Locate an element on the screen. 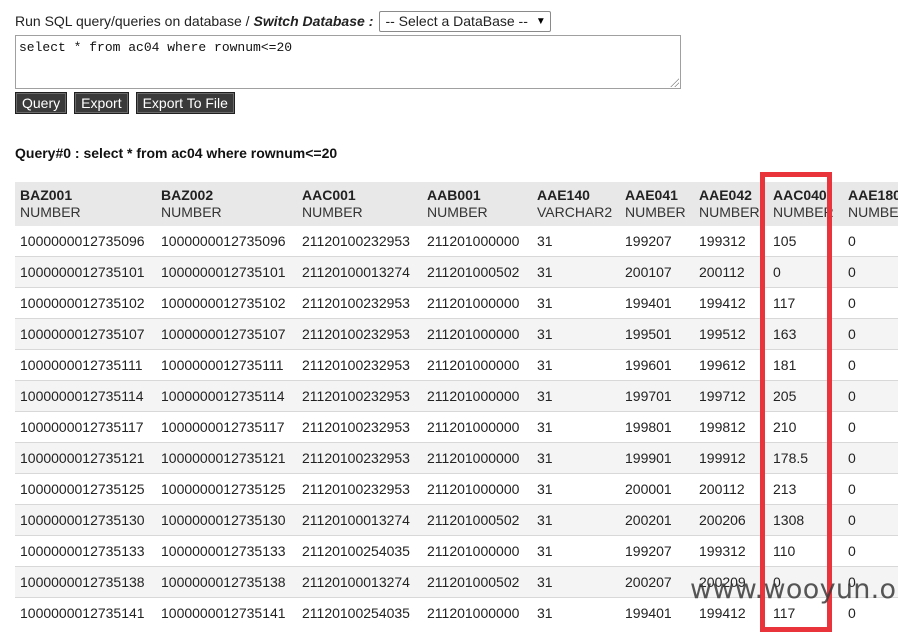  table-cell-aae041: 199901 is located at coordinates (657, 458).